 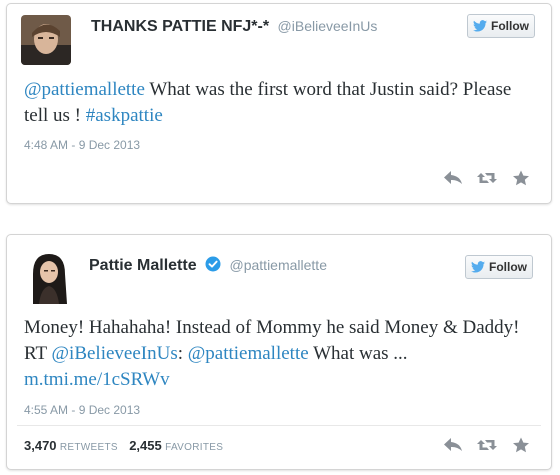 What do you see at coordinates (40, 445) in the screenshot?
I see `retweets-count: 3,470` at bounding box center [40, 445].